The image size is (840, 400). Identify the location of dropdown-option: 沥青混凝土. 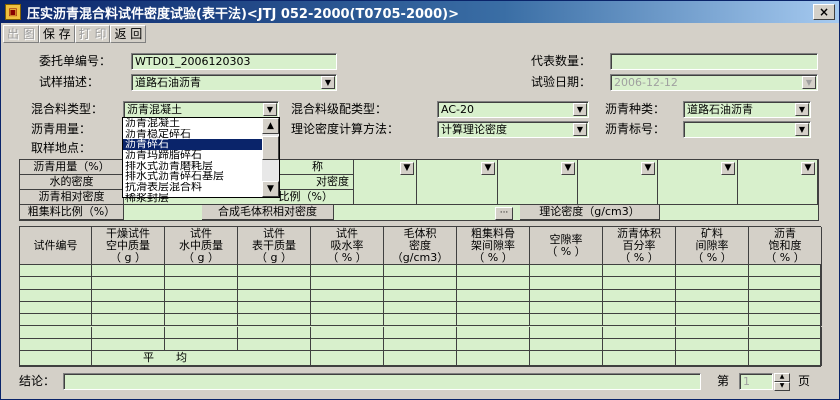
(201, 123).